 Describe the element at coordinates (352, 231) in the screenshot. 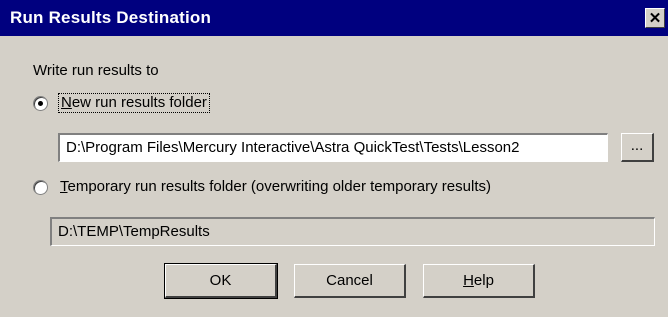

I see `temp-folder-path-input: D:\TEMP\TempResults` at that location.